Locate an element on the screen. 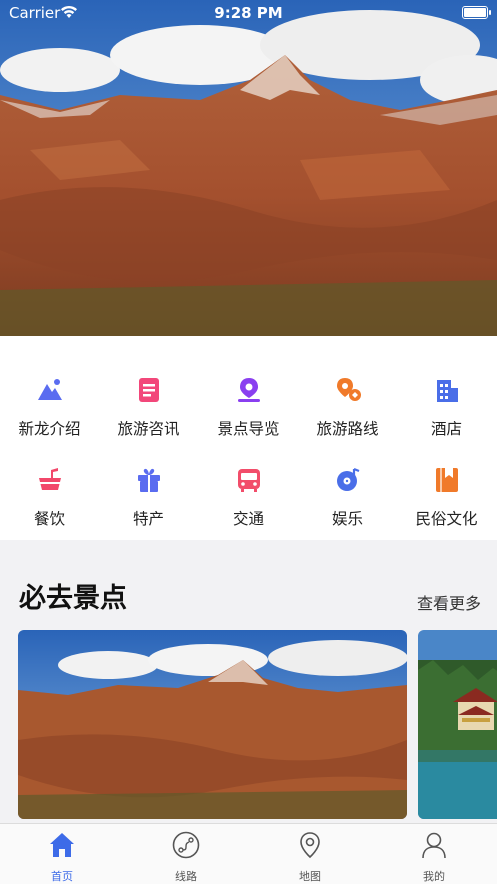 The image size is (497, 884). menu-label: 旅游咨讯 is located at coordinates (148, 429).